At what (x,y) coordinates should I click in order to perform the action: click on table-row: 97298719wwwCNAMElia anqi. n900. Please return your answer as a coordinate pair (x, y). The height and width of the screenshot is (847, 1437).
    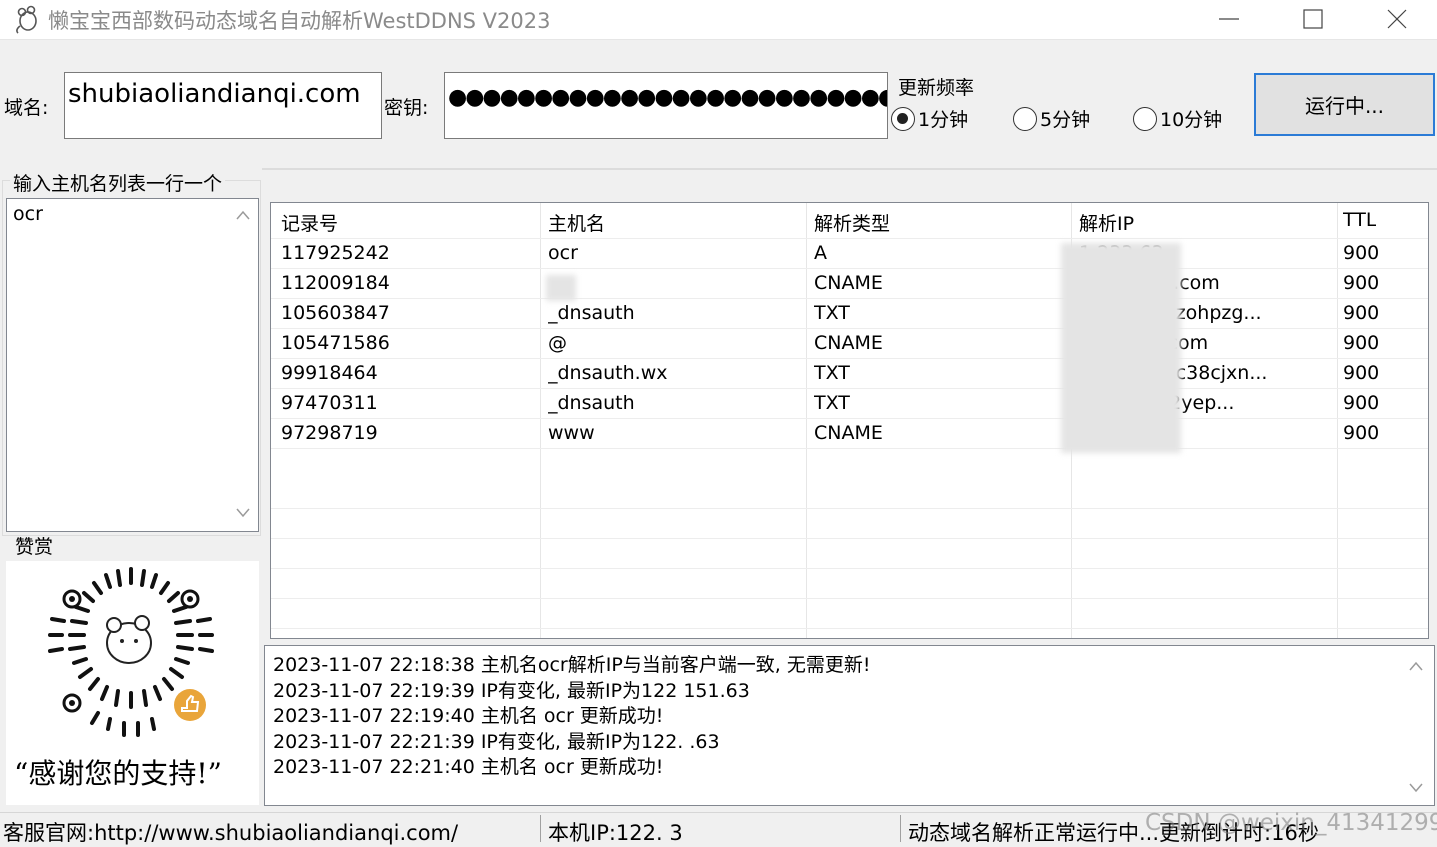
    Looking at the image, I should click on (849, 434).